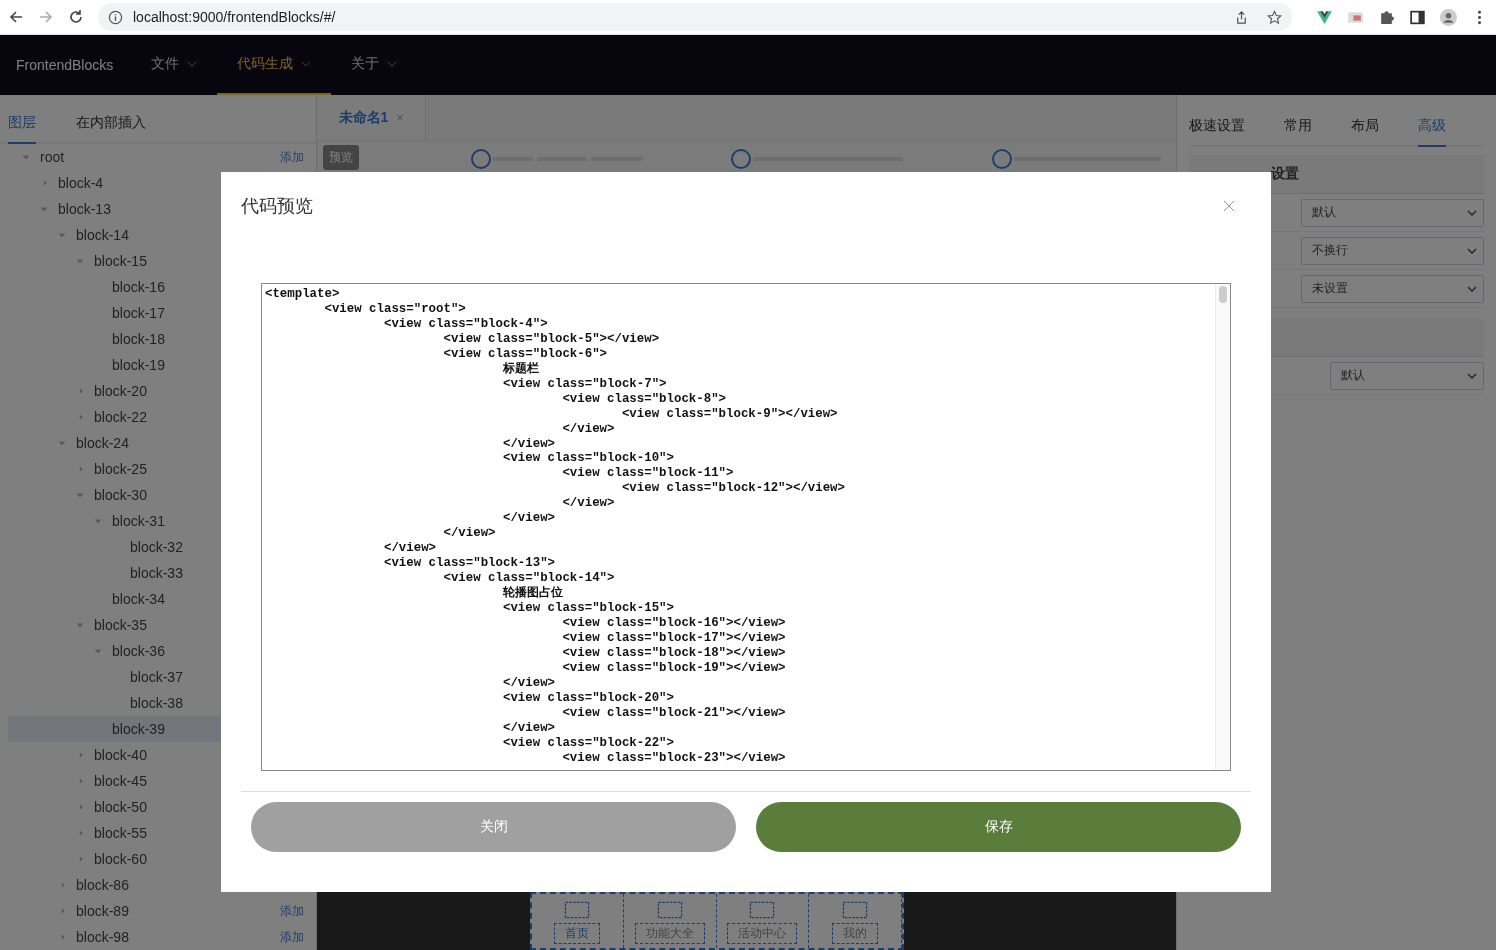 This screenshot has width=1496, height=950. I want to click on app-brand: FrontendBlocks, so click(65, 65).